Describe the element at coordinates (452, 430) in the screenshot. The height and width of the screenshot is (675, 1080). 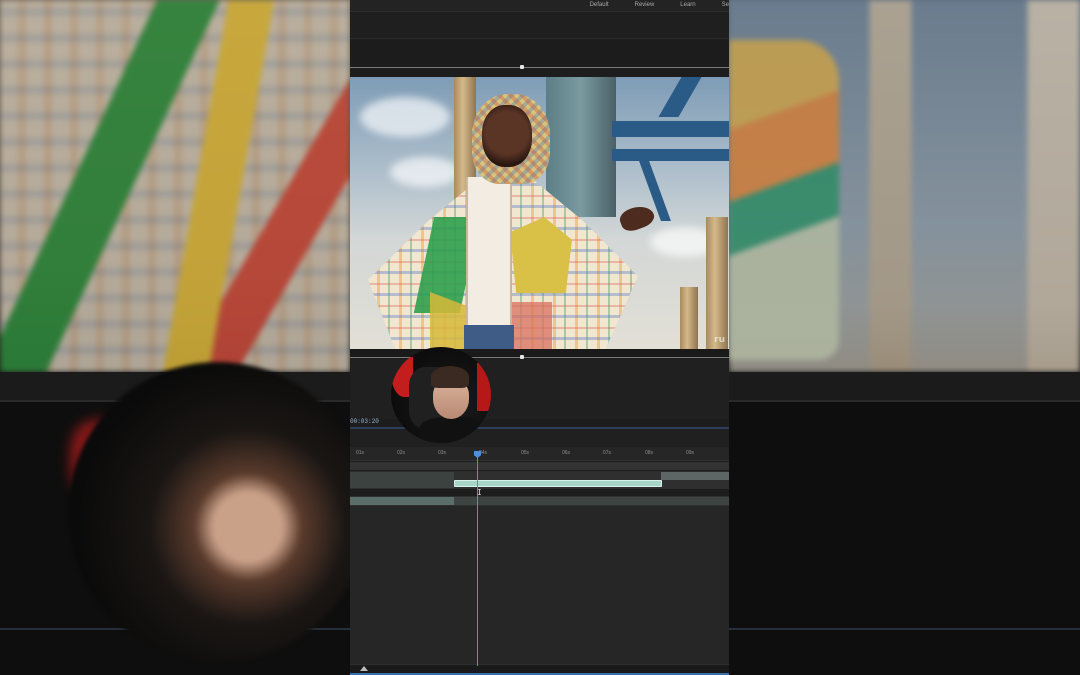
I see `webcam-body` at that location.